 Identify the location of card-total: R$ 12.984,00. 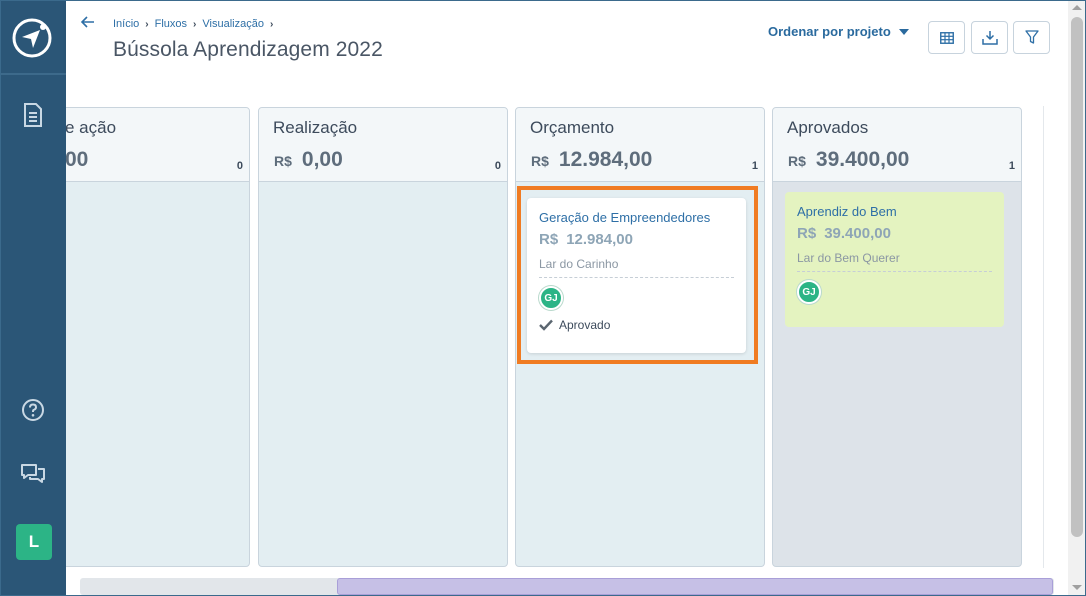
(636, 239).